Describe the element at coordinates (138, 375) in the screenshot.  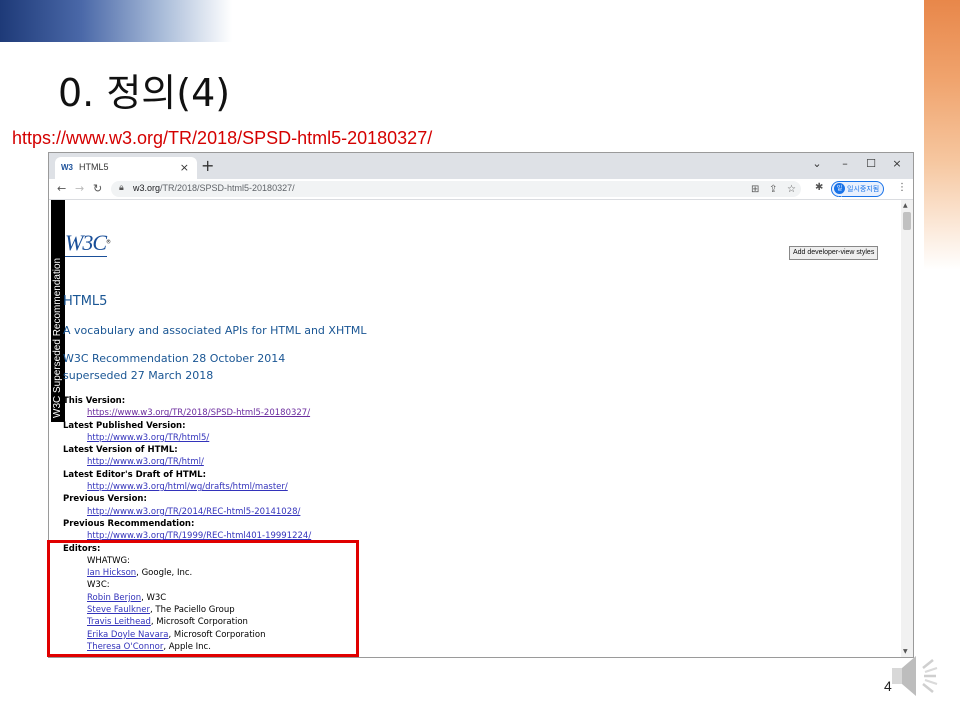
I see `spec-superseded: superseded 27 March 2018` at that location.